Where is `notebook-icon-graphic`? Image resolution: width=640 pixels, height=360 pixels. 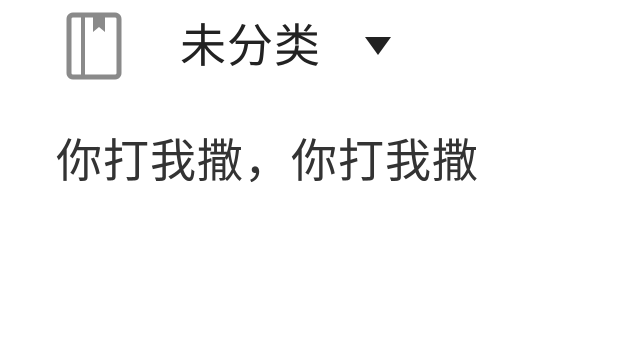 notebook-icon-graphic is located at coordinates (94, 46).